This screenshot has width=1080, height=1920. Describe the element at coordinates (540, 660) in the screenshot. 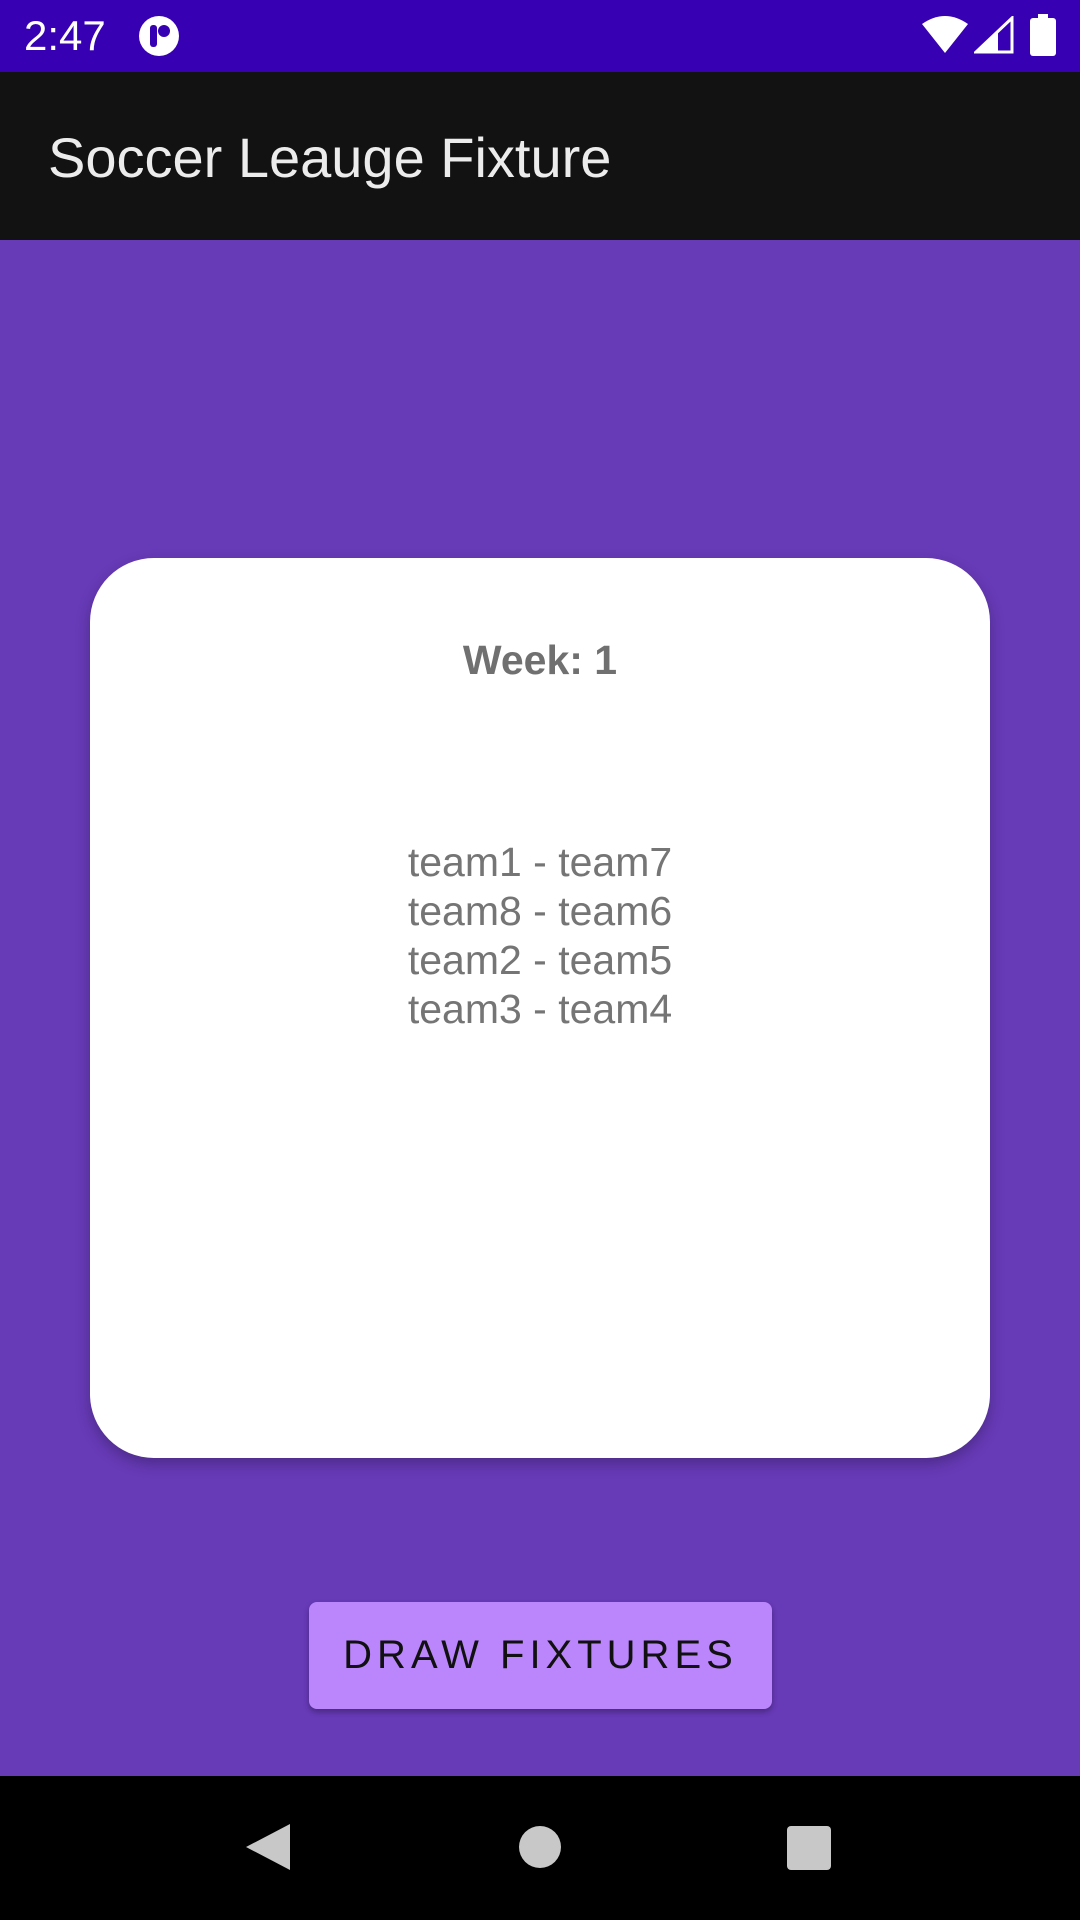

I see `week-label: Week: 1` at that location.